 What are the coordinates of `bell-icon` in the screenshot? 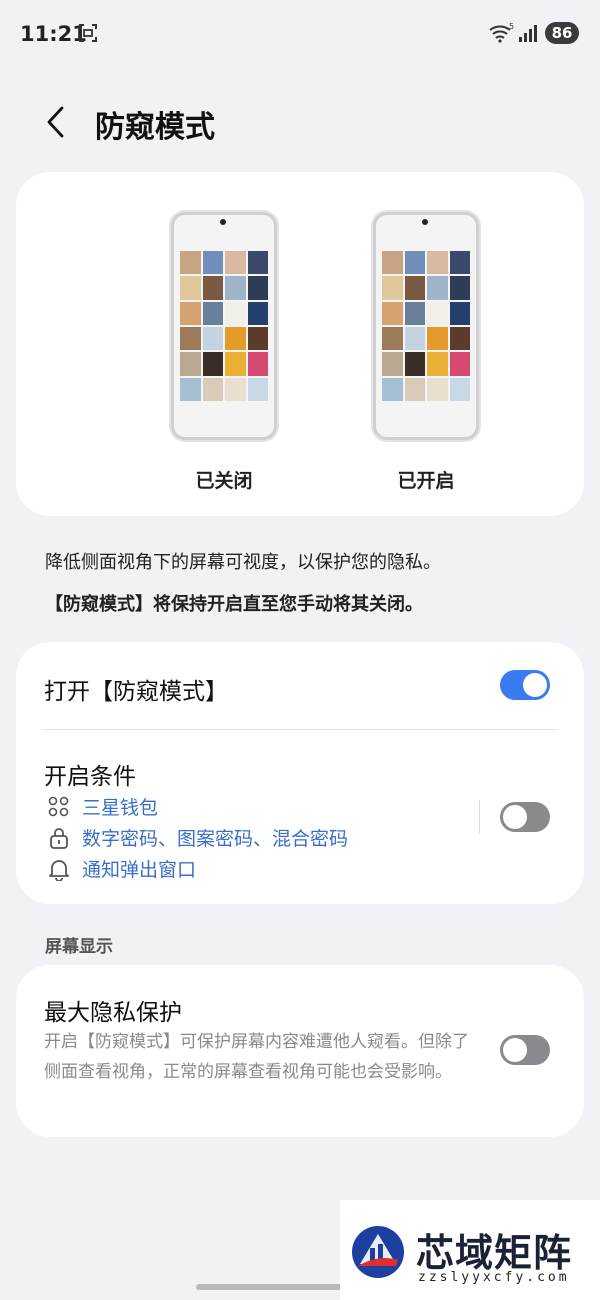 It's located at (59, 869).